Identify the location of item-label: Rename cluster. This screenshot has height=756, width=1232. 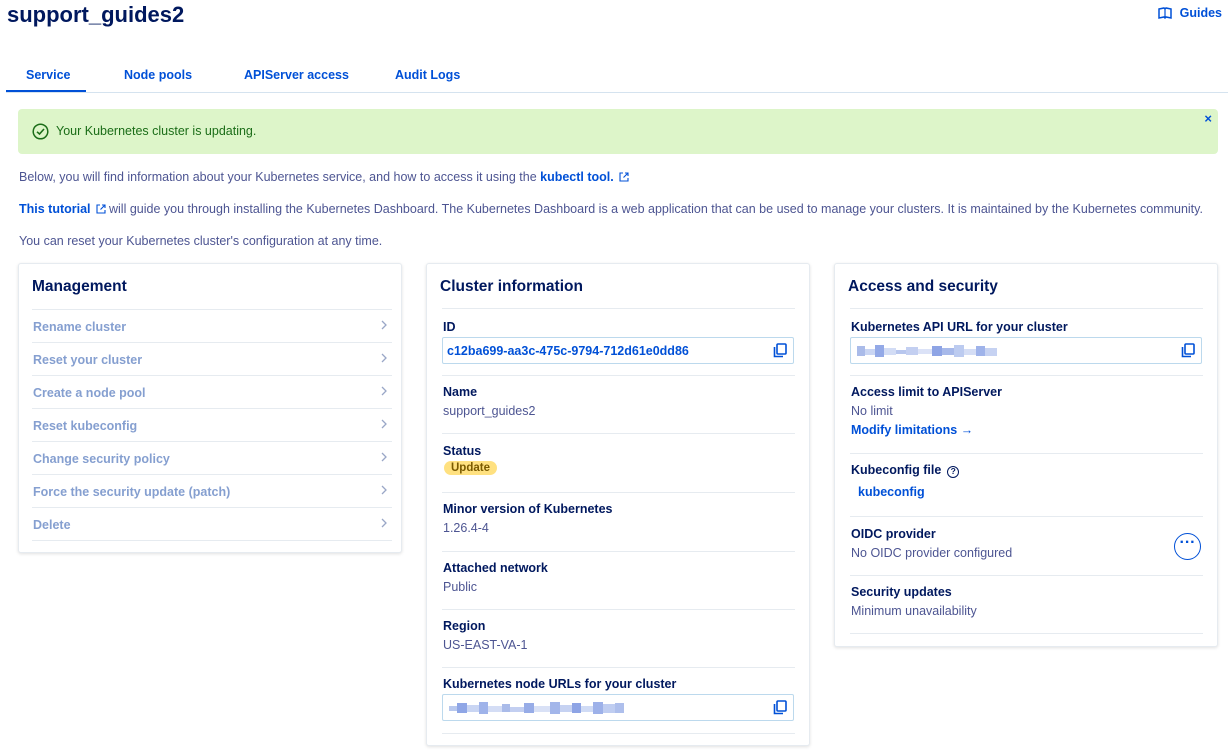
(80, 327).